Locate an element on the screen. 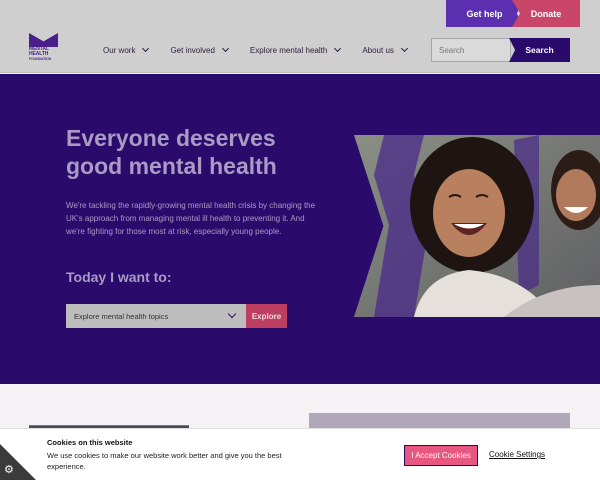  nav-item-about-us: About us is located at coordinates (385, 49).